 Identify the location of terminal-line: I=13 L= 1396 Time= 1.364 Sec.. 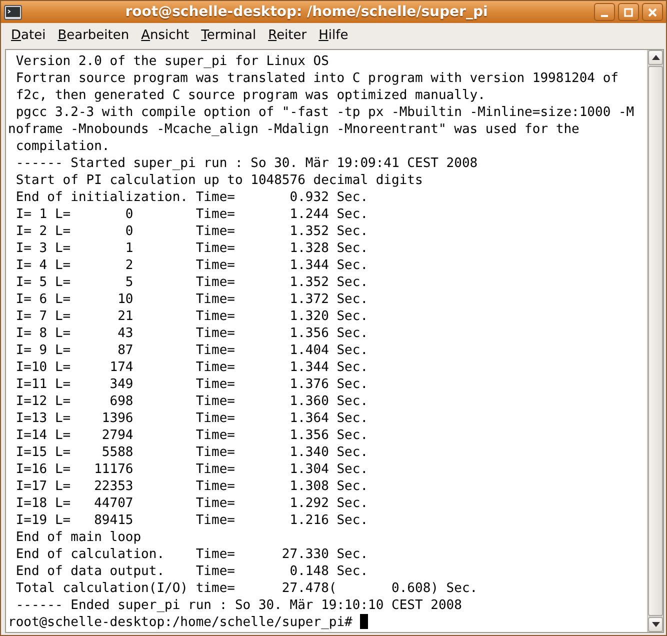
(192, 418).